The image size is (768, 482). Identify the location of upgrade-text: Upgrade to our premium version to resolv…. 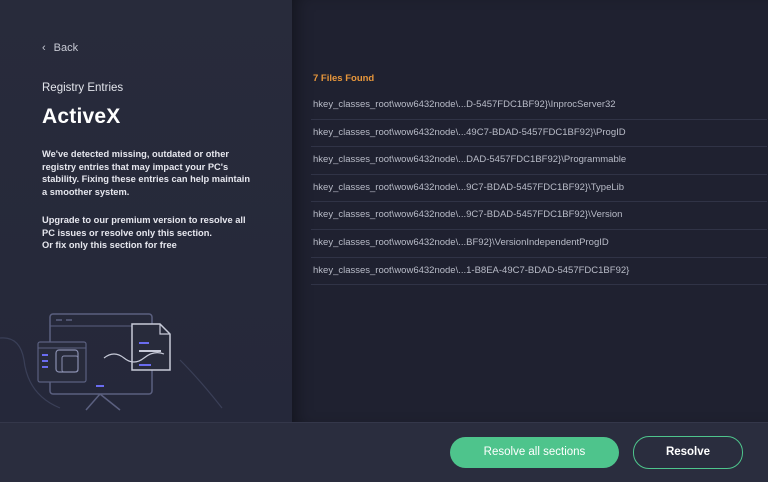
(149, 233).